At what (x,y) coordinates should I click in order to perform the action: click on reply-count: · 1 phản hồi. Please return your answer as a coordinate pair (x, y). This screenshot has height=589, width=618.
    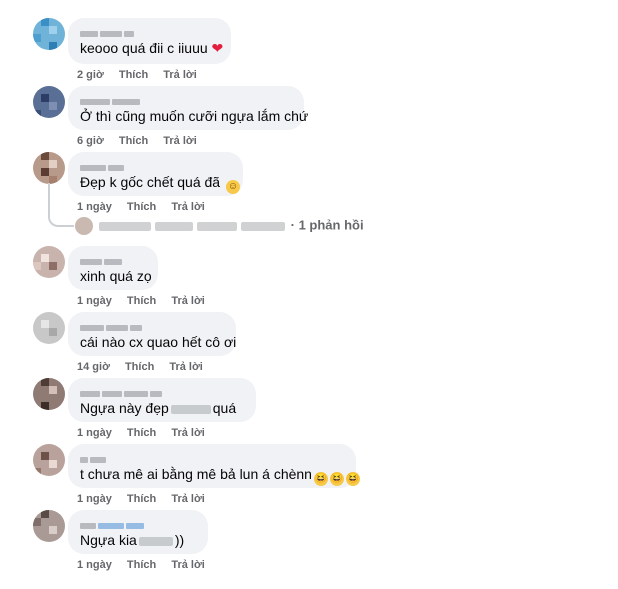
    Looking at the image, I should click on (327, 224).